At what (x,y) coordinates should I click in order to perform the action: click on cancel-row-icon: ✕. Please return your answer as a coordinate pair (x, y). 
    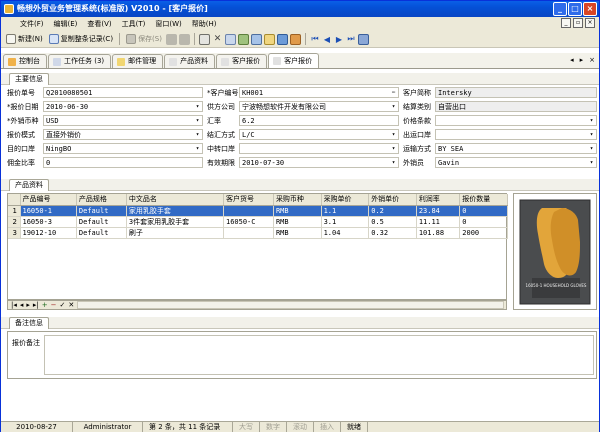
    Looking at the image, I should click on (71, 305).